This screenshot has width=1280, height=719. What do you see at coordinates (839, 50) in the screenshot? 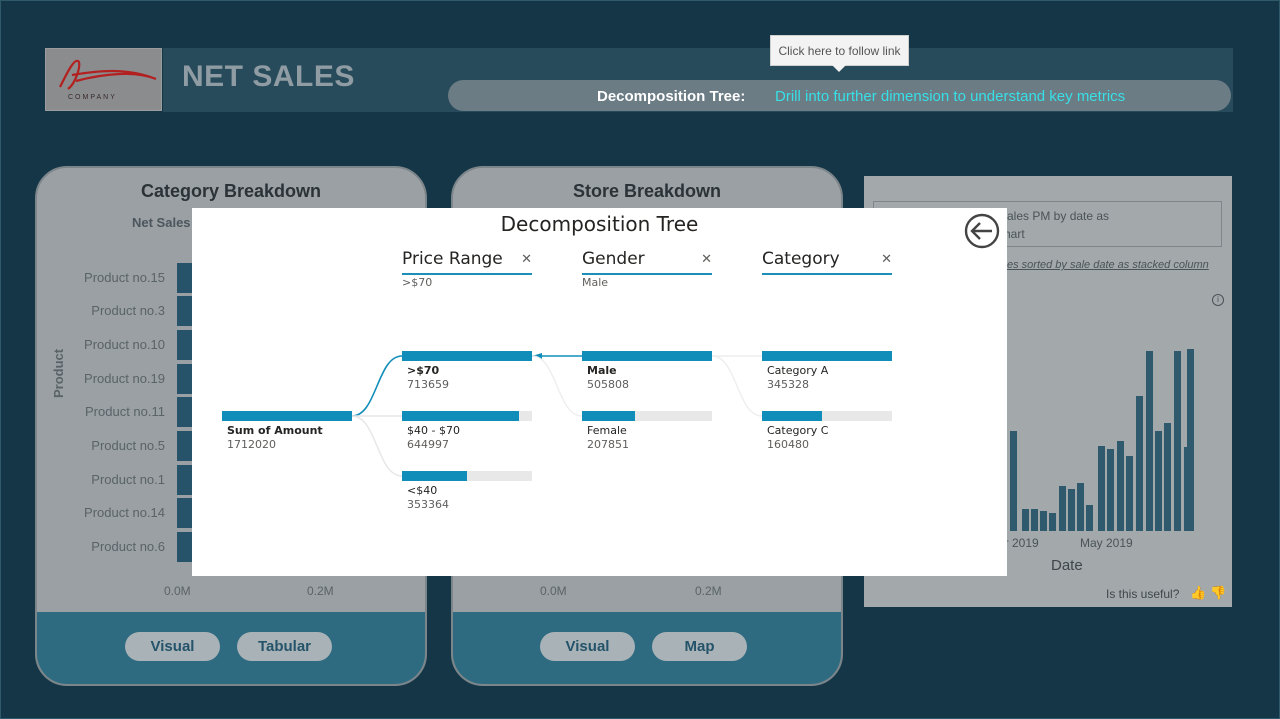
I see `link-tooltip: Click here to follow link` at bounding box center [839, 50].